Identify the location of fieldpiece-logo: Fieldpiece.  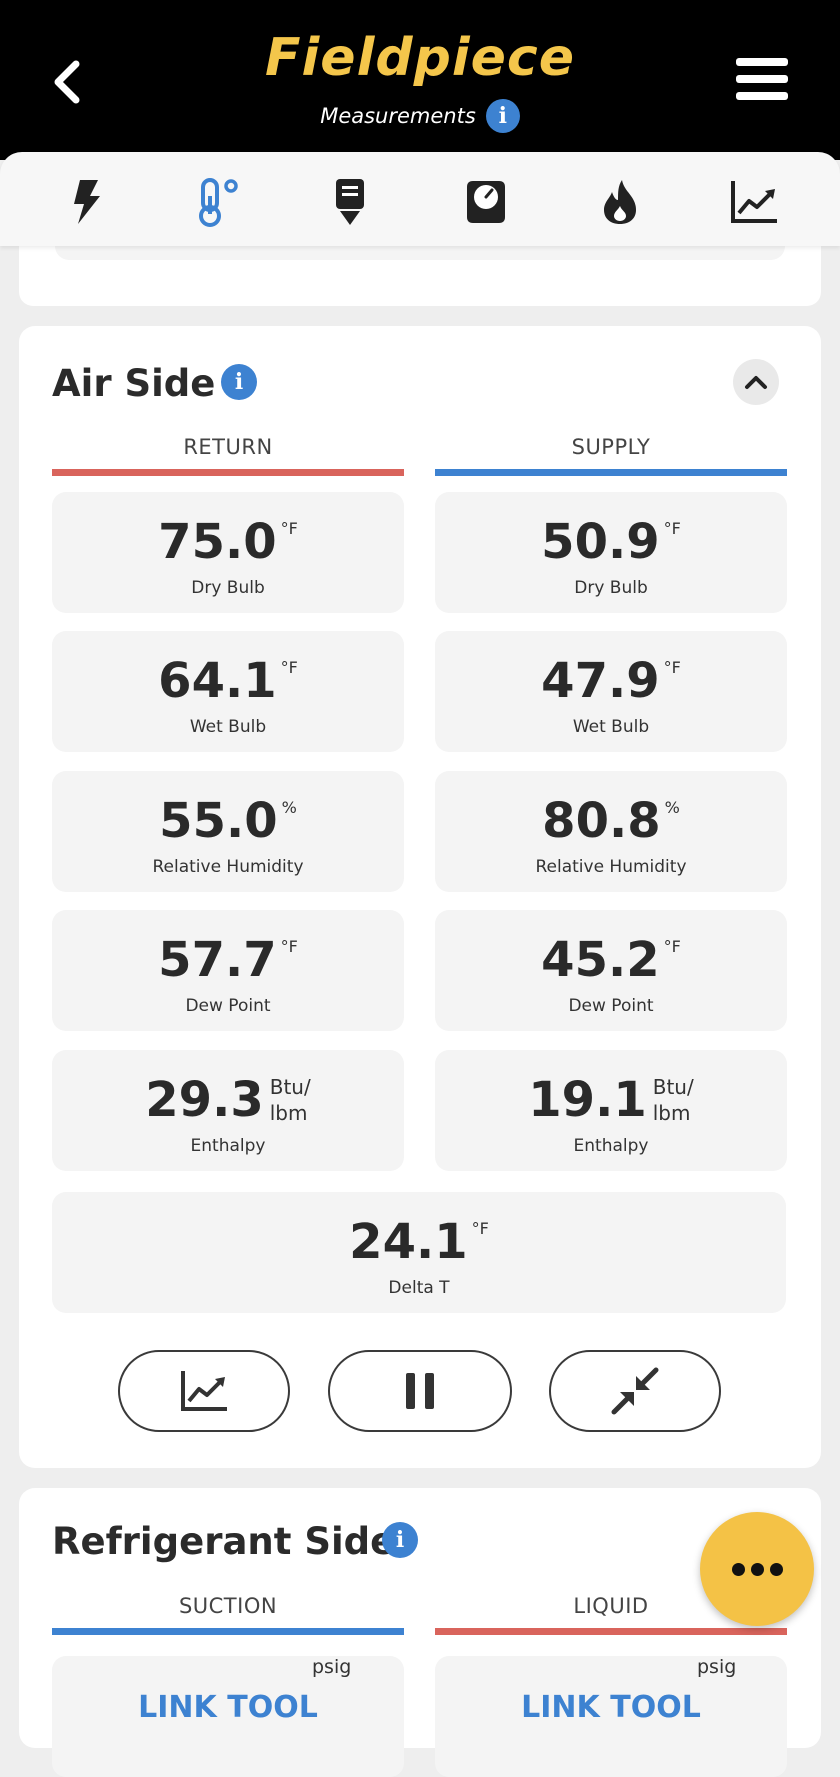
(420, 58).